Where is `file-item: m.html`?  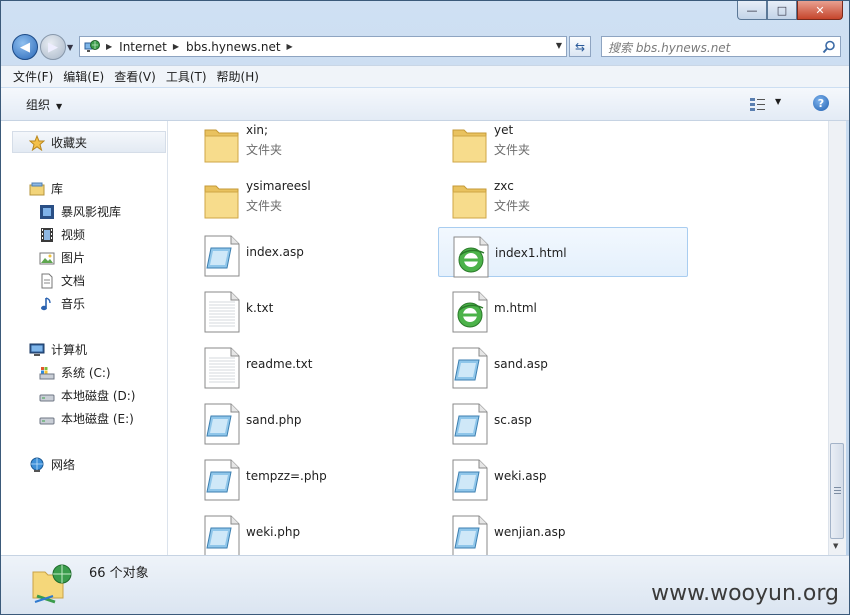
file-item: m.html is located at coordinates (563, 308).